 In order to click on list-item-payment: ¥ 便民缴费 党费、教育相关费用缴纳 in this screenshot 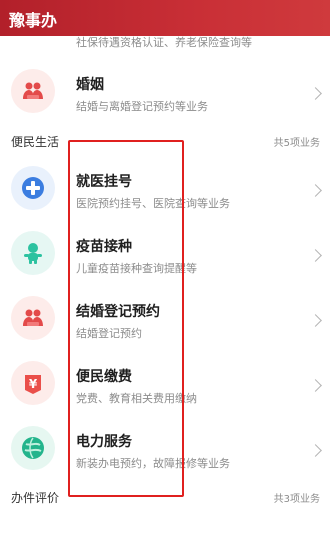, I will do `click(165, 385)`.